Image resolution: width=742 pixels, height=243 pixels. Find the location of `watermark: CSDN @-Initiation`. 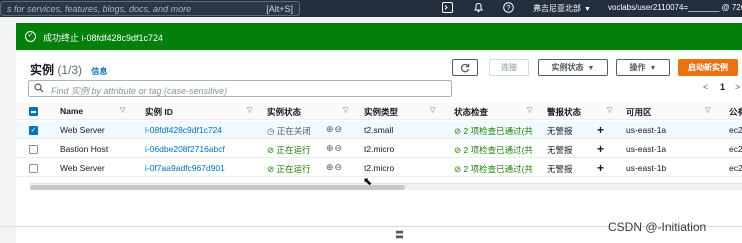

watermark: CSDN @-Initiation is located at coordinates (657, 227).